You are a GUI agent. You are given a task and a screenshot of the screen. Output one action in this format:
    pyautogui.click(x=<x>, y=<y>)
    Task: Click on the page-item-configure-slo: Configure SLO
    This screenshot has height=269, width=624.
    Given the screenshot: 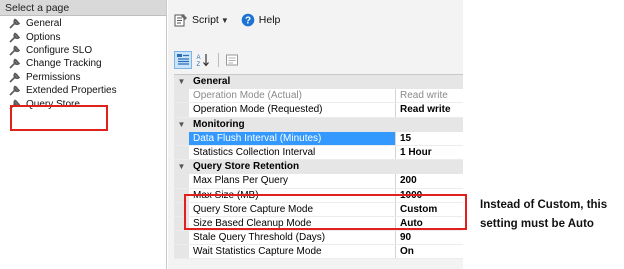 What is the action you would take?
    pyautogui.click(x=83, y=50)
    